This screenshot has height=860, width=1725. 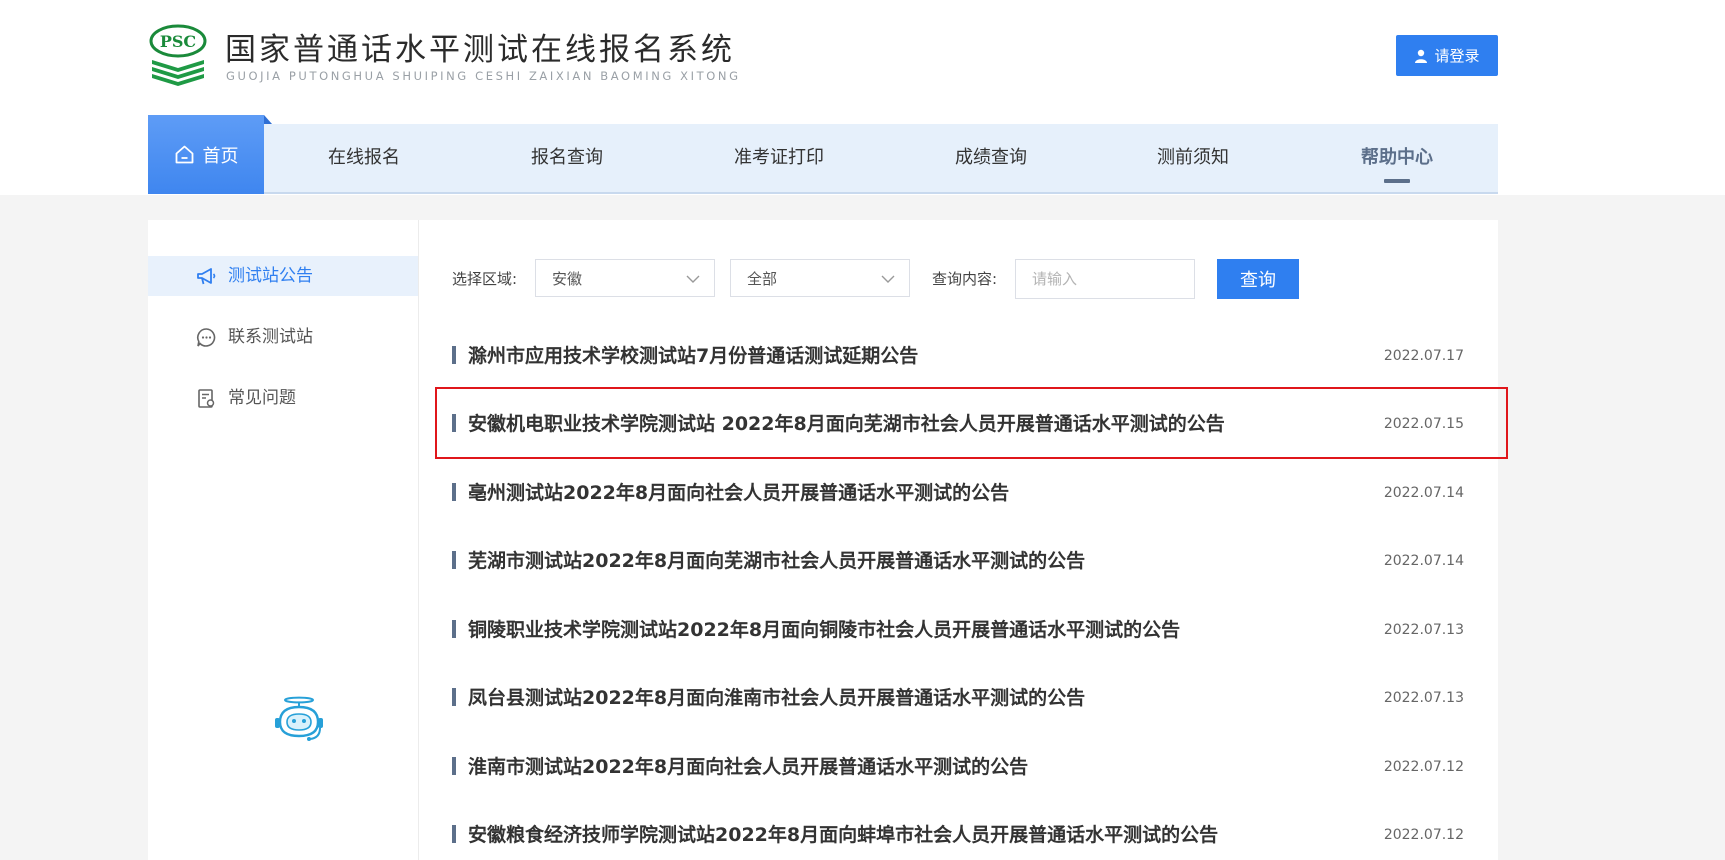 I want to click on nav-help-label: 帮助中心, so click(x=1397, y=157).